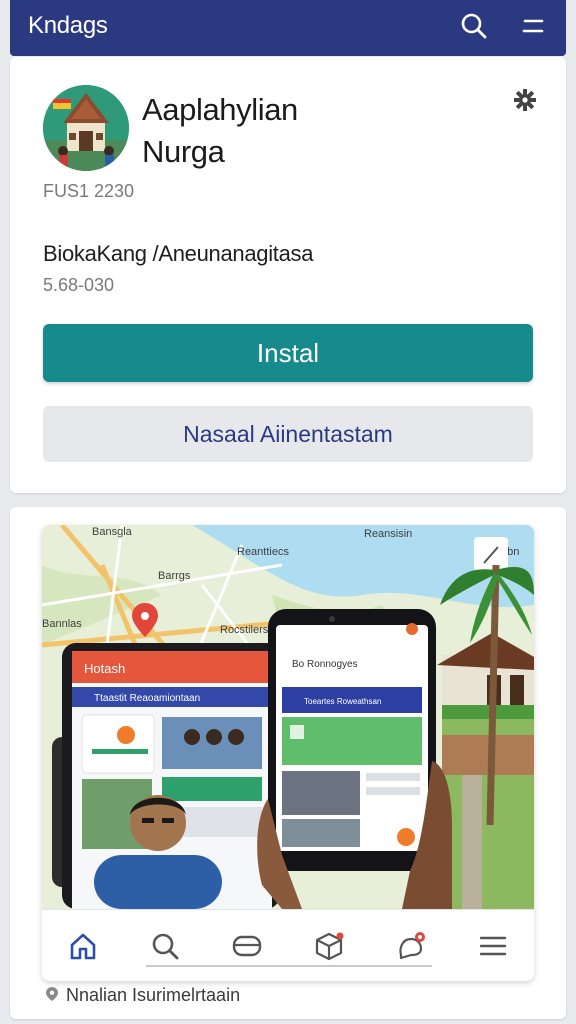 The height and width of the screenshot is (1024, 576). I want to click on app-icon, so click(86, 128).